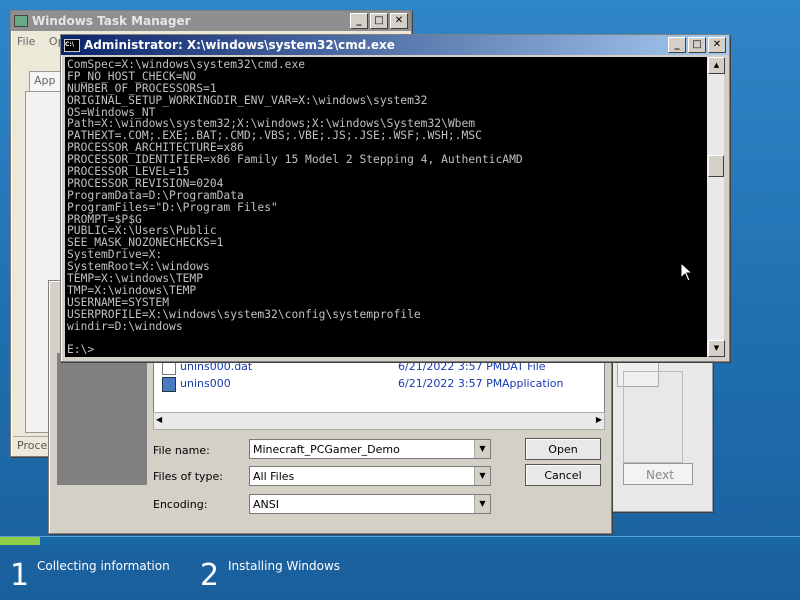  What do you see at coordinates (188, 476) in the screenshot?
I see `file-type-label: Files of type:` at bounding box center [188, 476].